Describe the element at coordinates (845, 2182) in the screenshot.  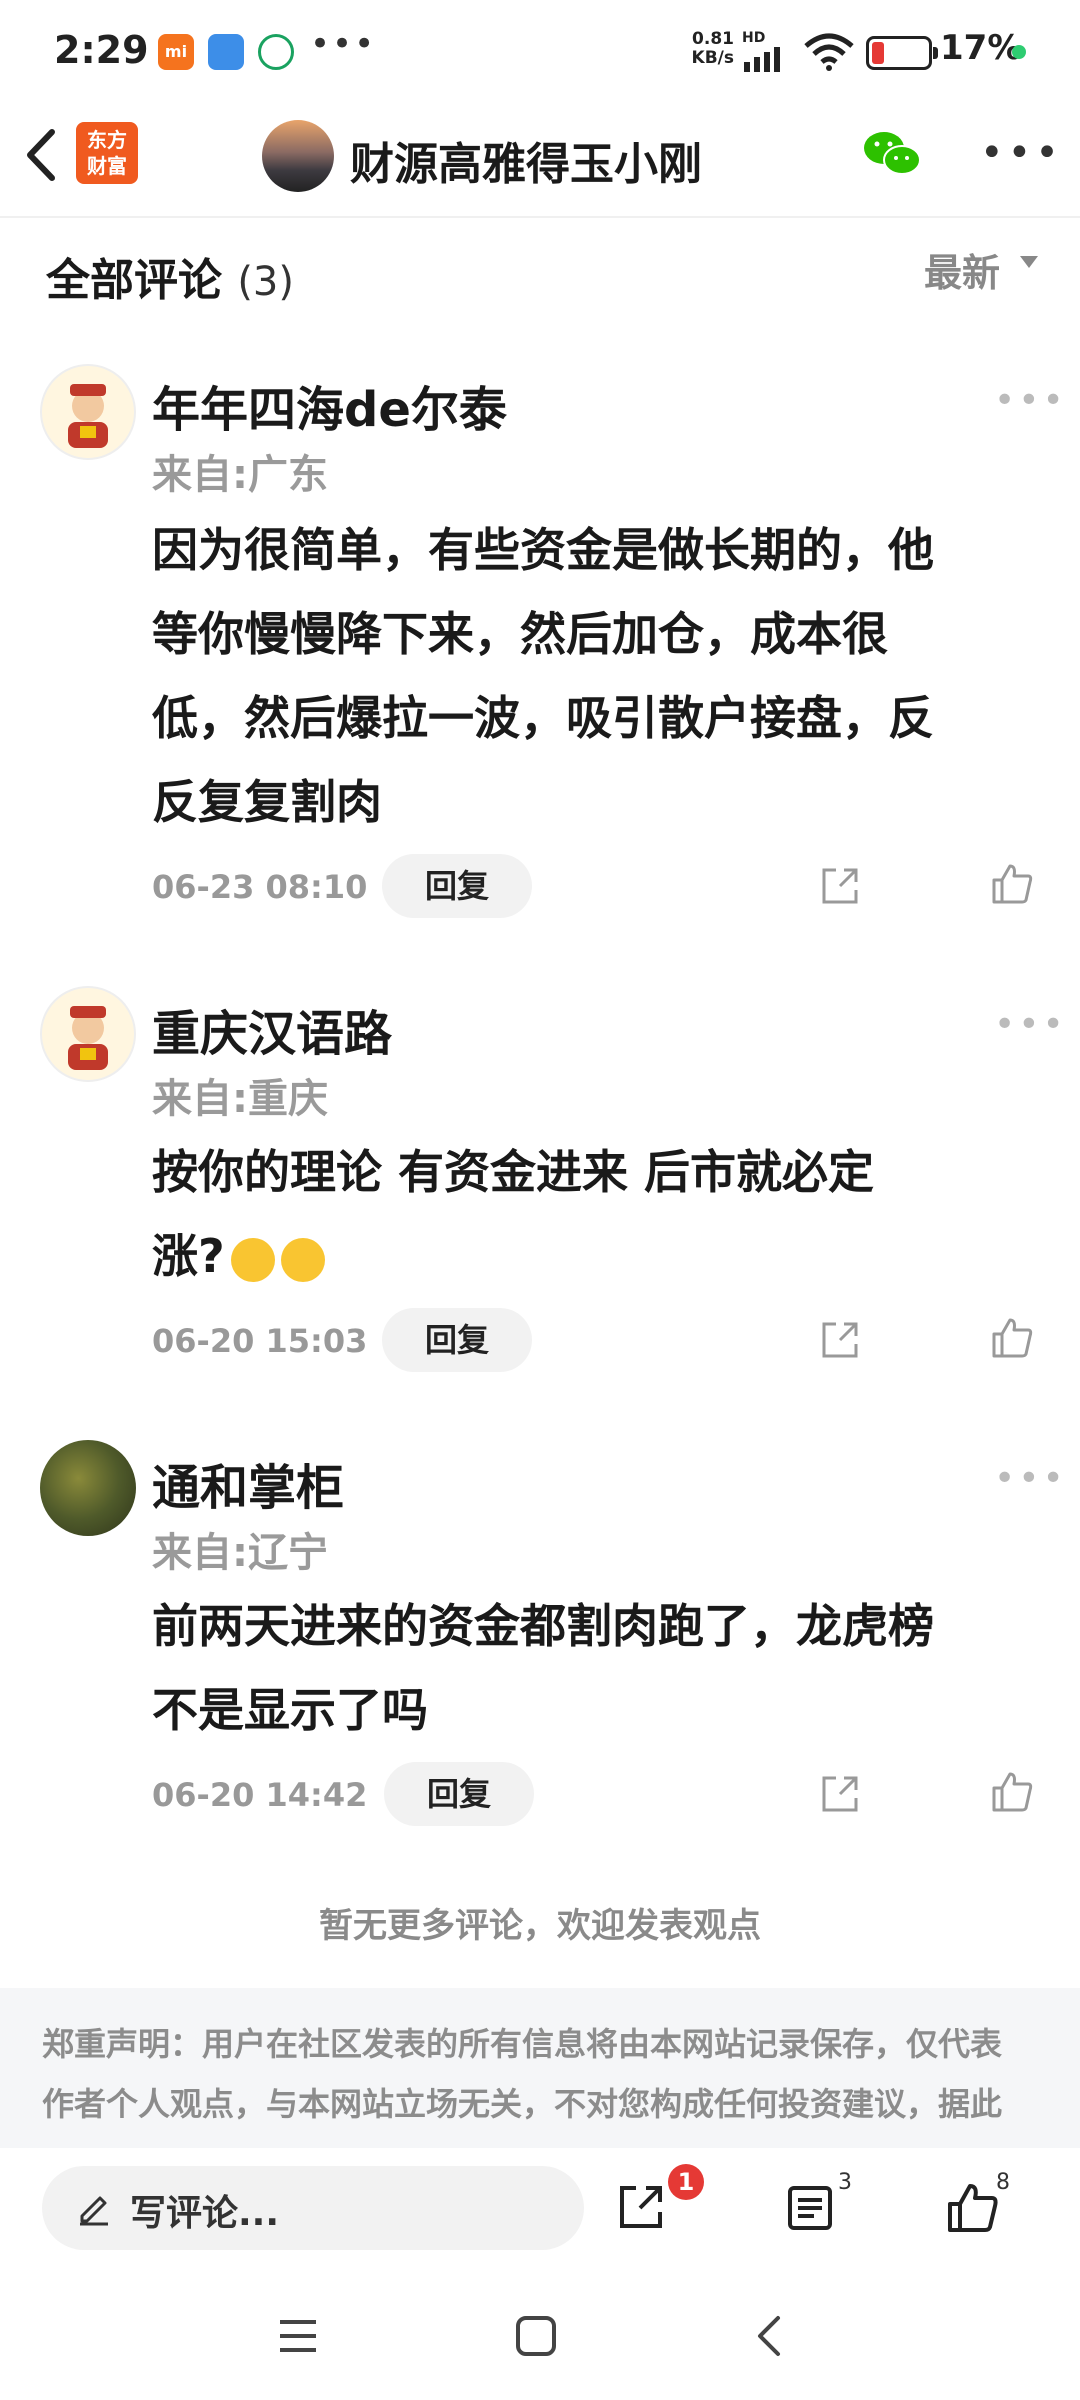
I see `comment-count: 3` at that location.